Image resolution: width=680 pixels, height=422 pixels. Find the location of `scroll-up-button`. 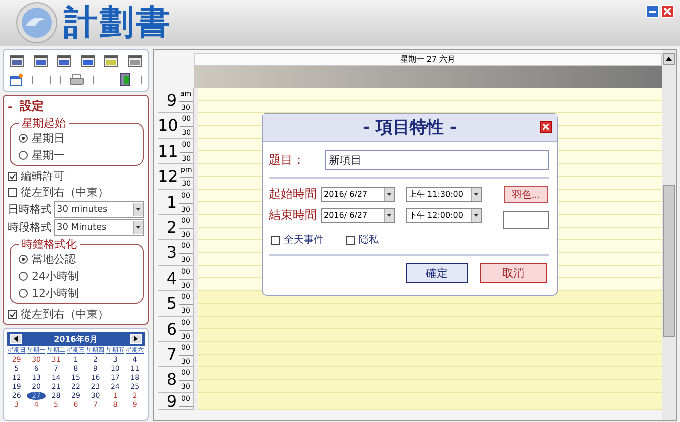

scroll-up-button is located at coordinates (669, 59).